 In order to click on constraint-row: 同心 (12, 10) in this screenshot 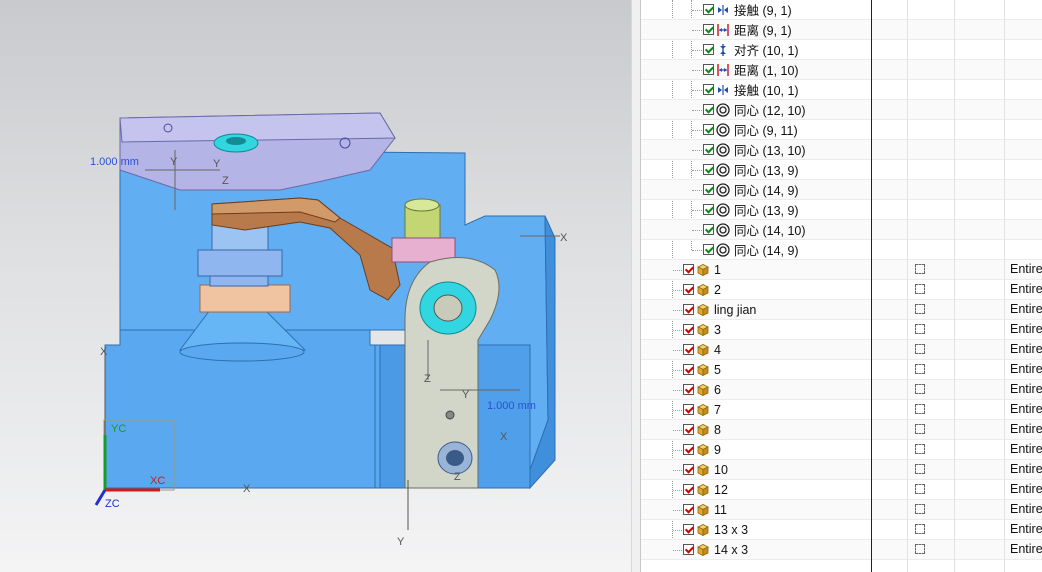, I will do `click(841, 110)`.